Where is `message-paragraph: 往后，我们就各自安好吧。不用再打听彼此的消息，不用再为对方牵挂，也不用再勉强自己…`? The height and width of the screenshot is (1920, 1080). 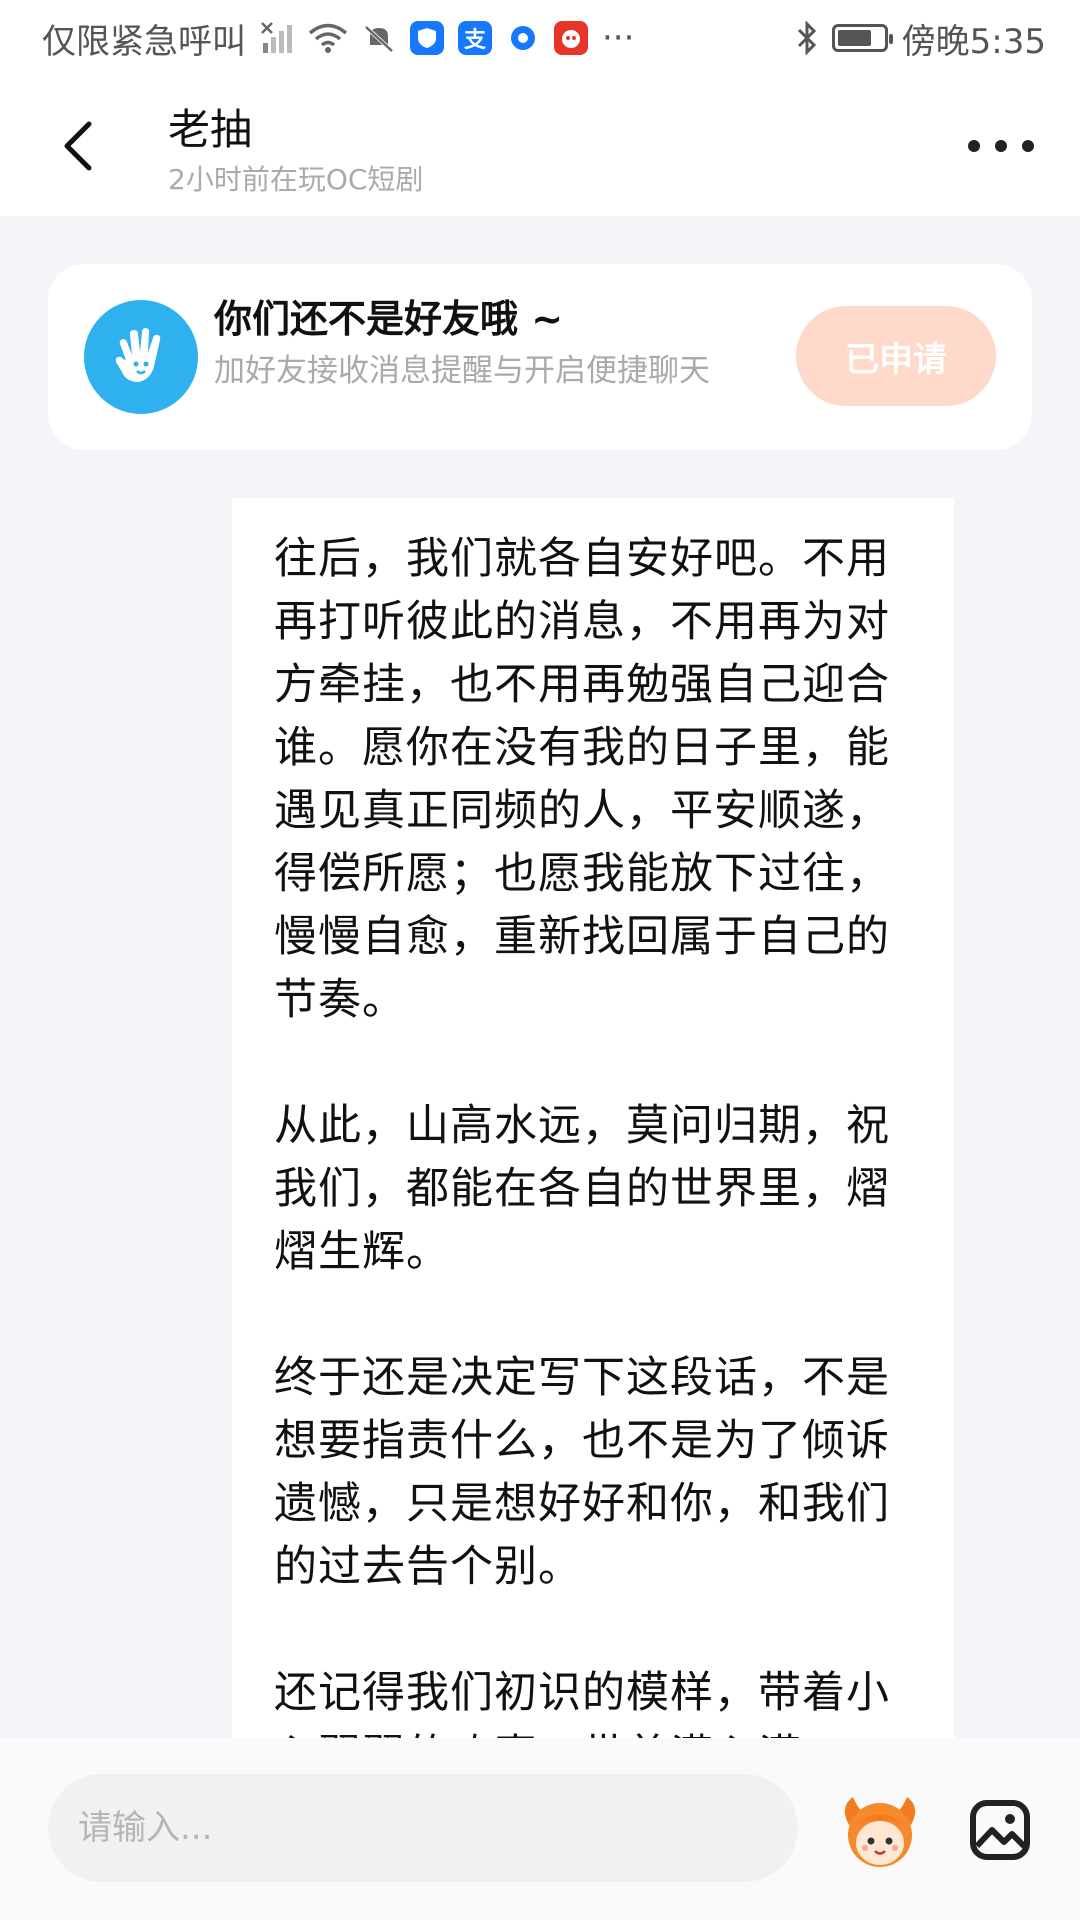 message-paragraph: 往后，我们就各自安好吧。不用再打听彼此的消息，不用再为对方牵挂，也不用再勉强自己… is located at coordinates (582, 779).